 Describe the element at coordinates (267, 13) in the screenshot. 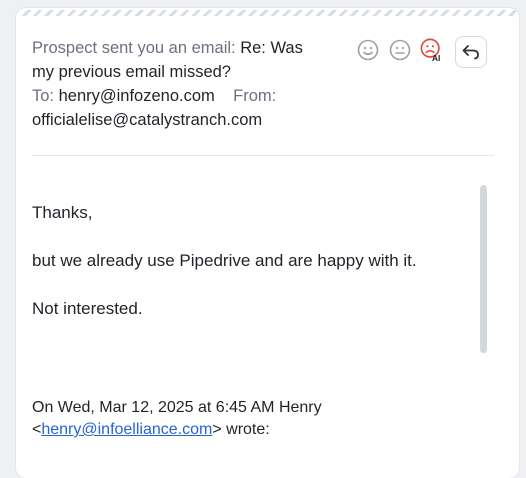

I see `card-top-border` at that location.